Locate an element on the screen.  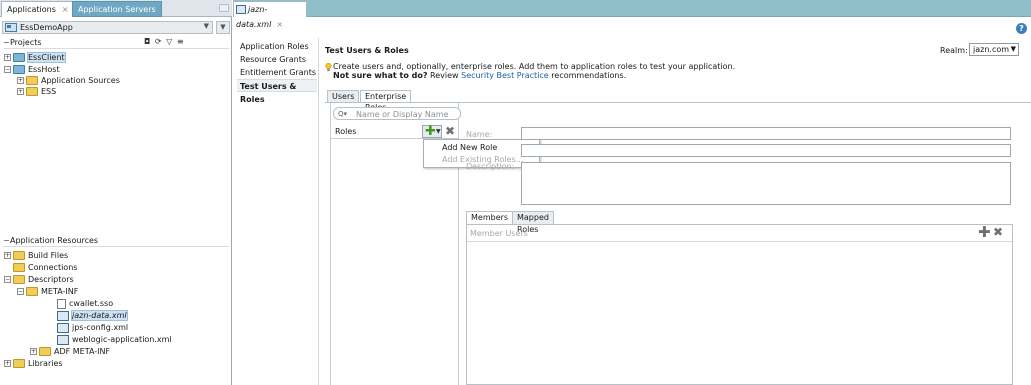
minimize-icon is located at coordinates (224, 8).